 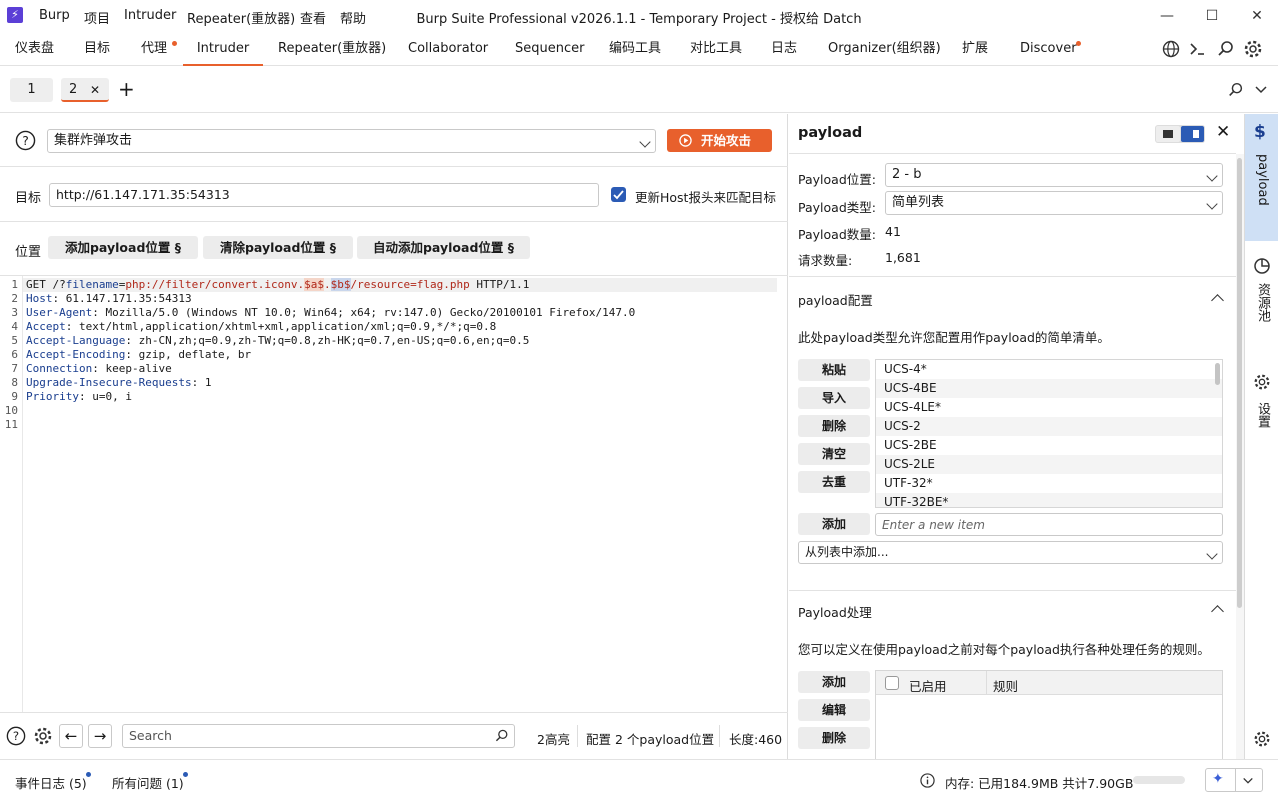 What do you see at coordinates (1049, 369) in the screenshot?
I see `list-item: UCS-4*` at bounding box center [1049, 369].